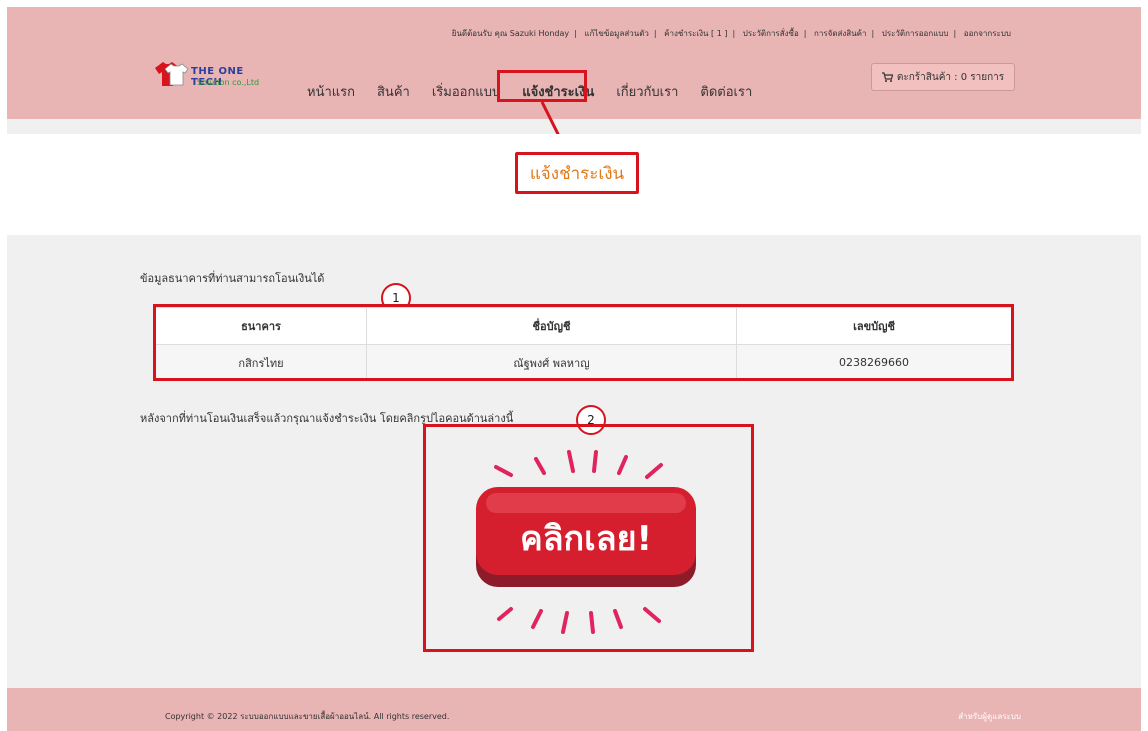  I want to click on page-title: แจ้งชำระเงิน, so click(577, 173).